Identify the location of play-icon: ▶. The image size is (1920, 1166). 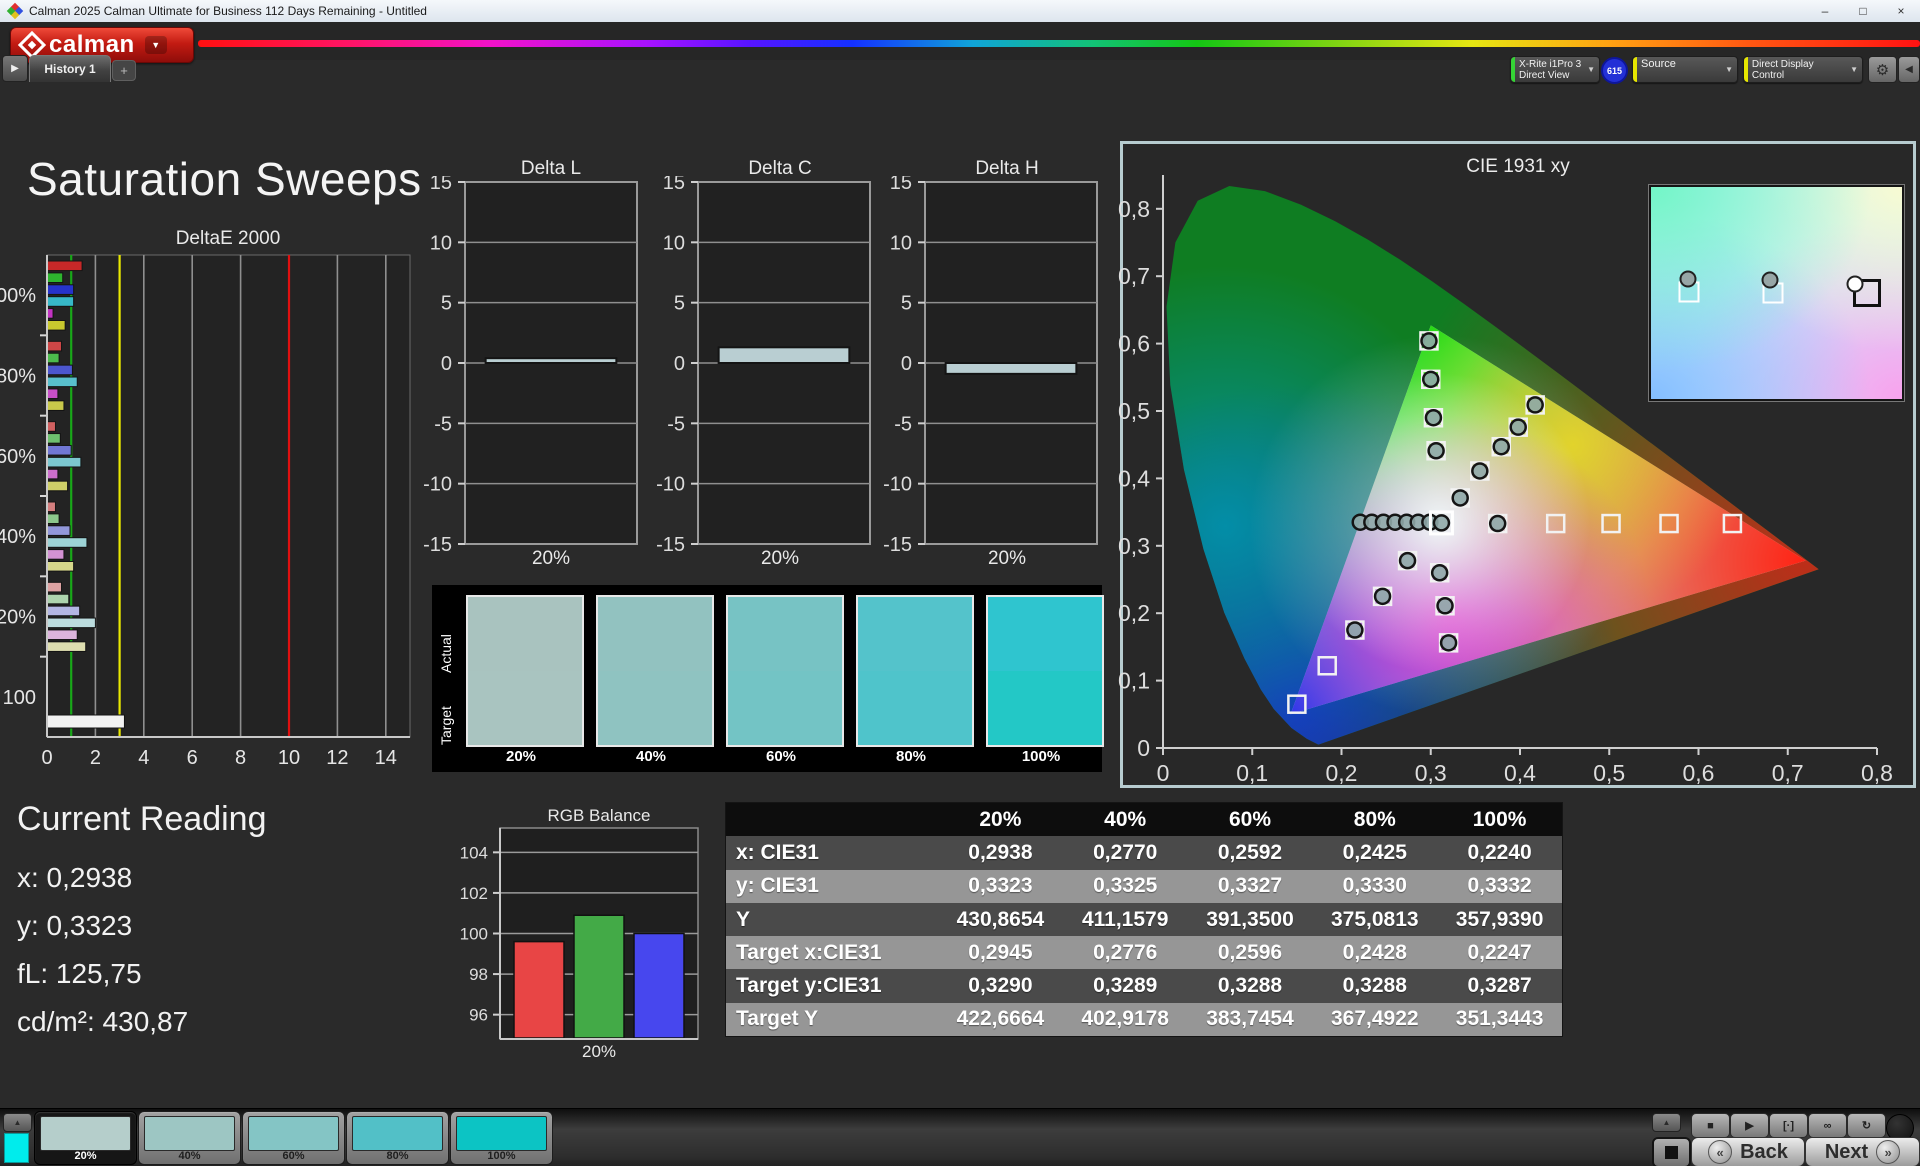
(15, 68).